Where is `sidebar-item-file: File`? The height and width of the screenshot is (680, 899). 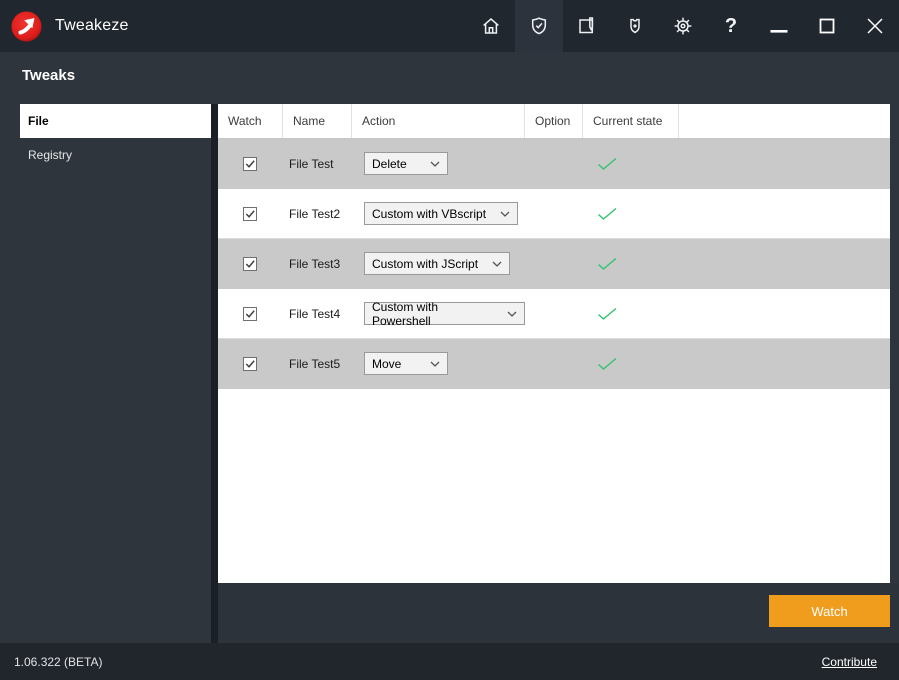
sidebar-item-file: File is located at coordinates (115, 121).